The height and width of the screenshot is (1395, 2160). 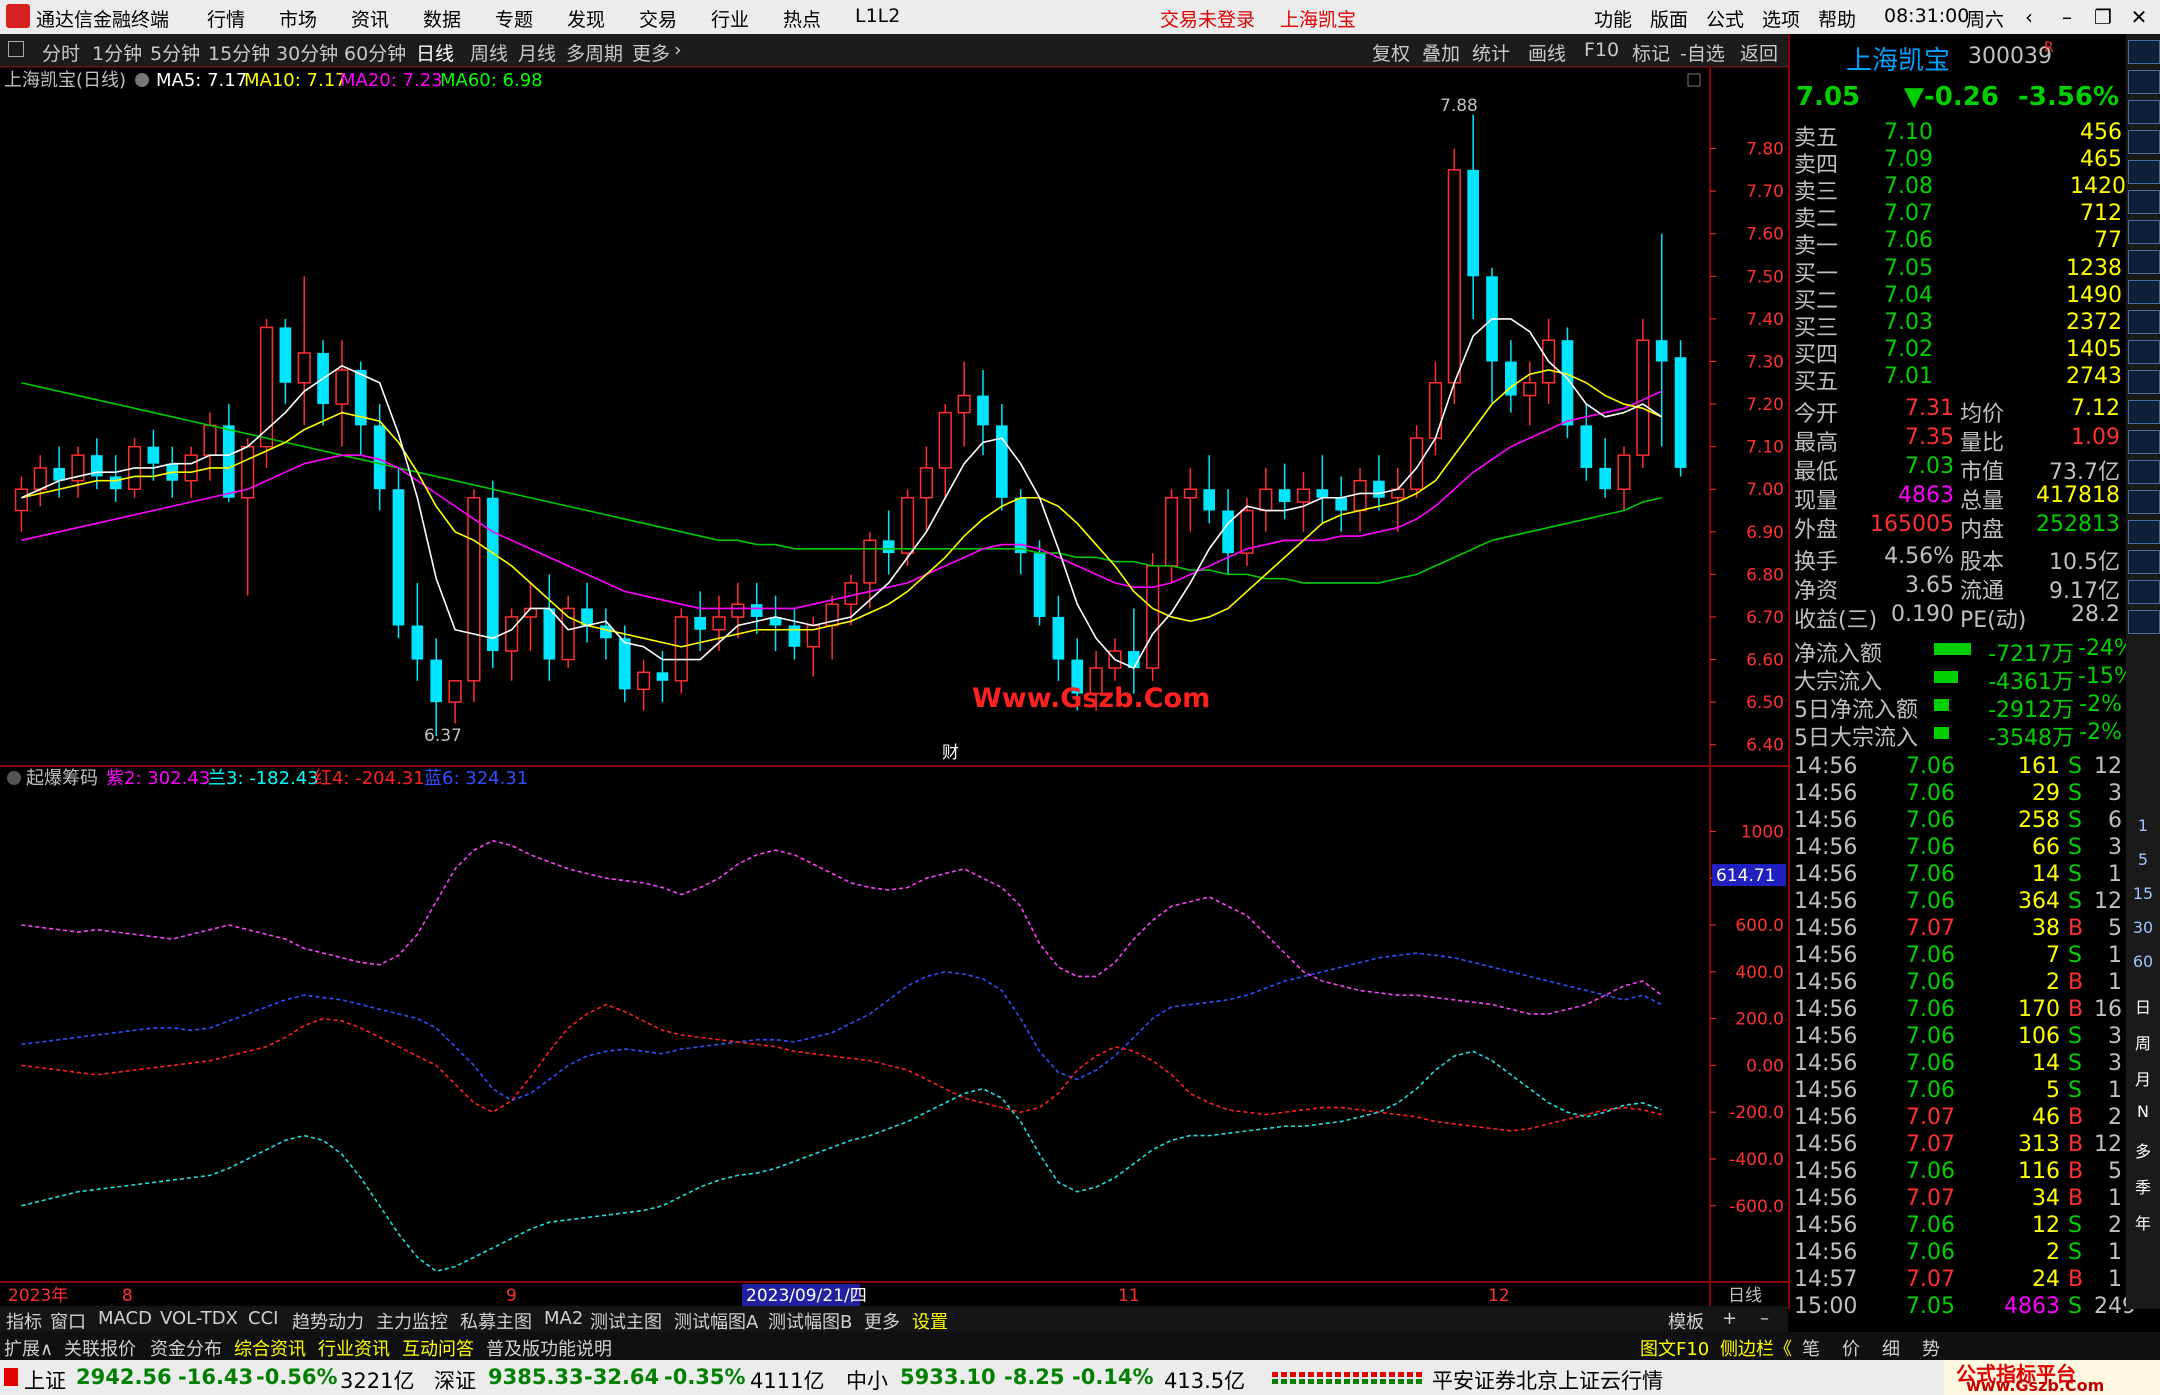 I want to click on period-30min: 30分钟, so click(x=307, y=52).